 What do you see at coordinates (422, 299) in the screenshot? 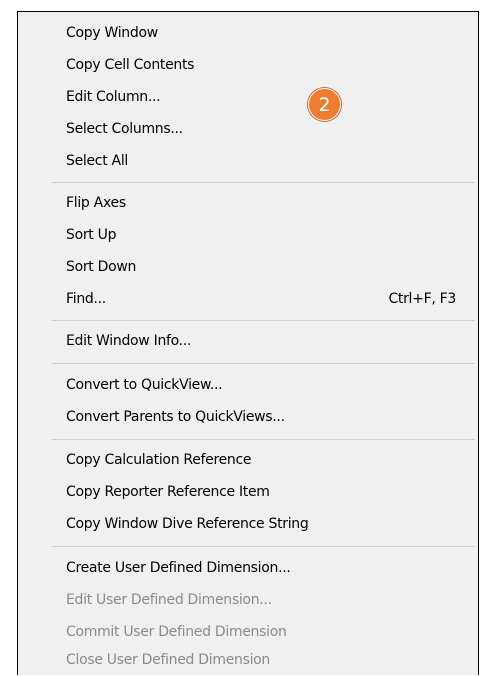
I see `menu-item-shortcut: Ctrl+F, F3` at bounding box center [422, 299].